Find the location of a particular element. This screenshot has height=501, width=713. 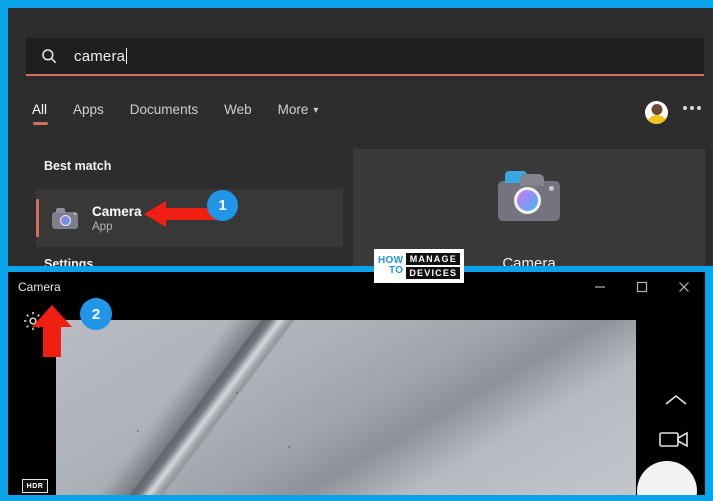

tab-all: All is located at coordinates (40, 113).